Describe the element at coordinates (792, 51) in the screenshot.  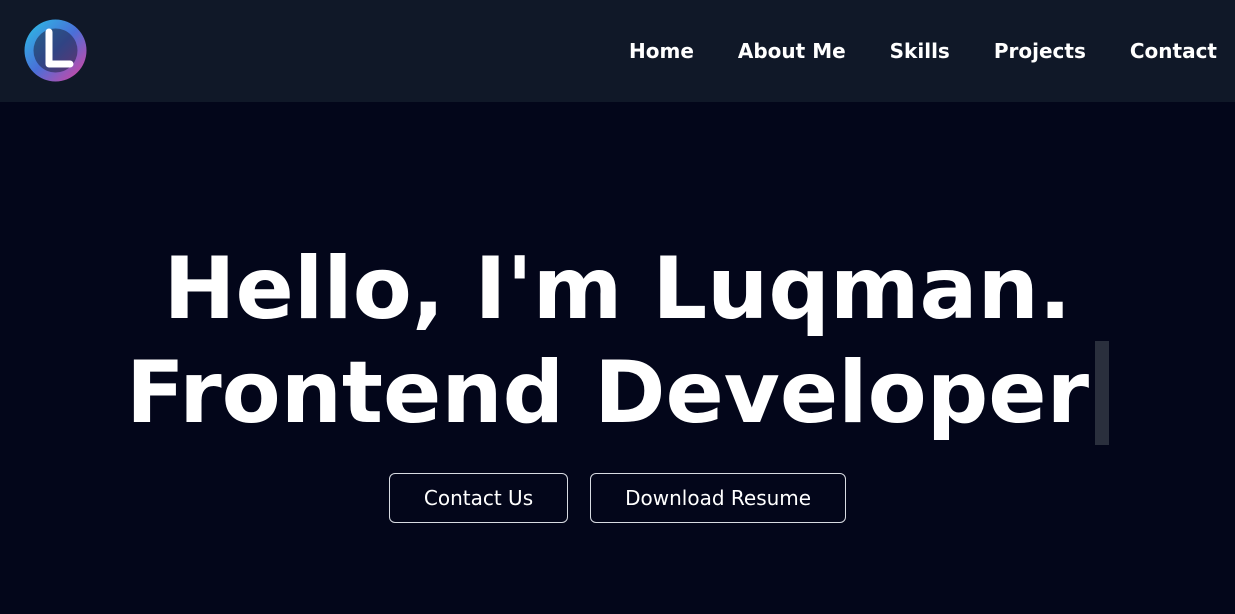
I see `nav-link-about-me: About Me` at that location.